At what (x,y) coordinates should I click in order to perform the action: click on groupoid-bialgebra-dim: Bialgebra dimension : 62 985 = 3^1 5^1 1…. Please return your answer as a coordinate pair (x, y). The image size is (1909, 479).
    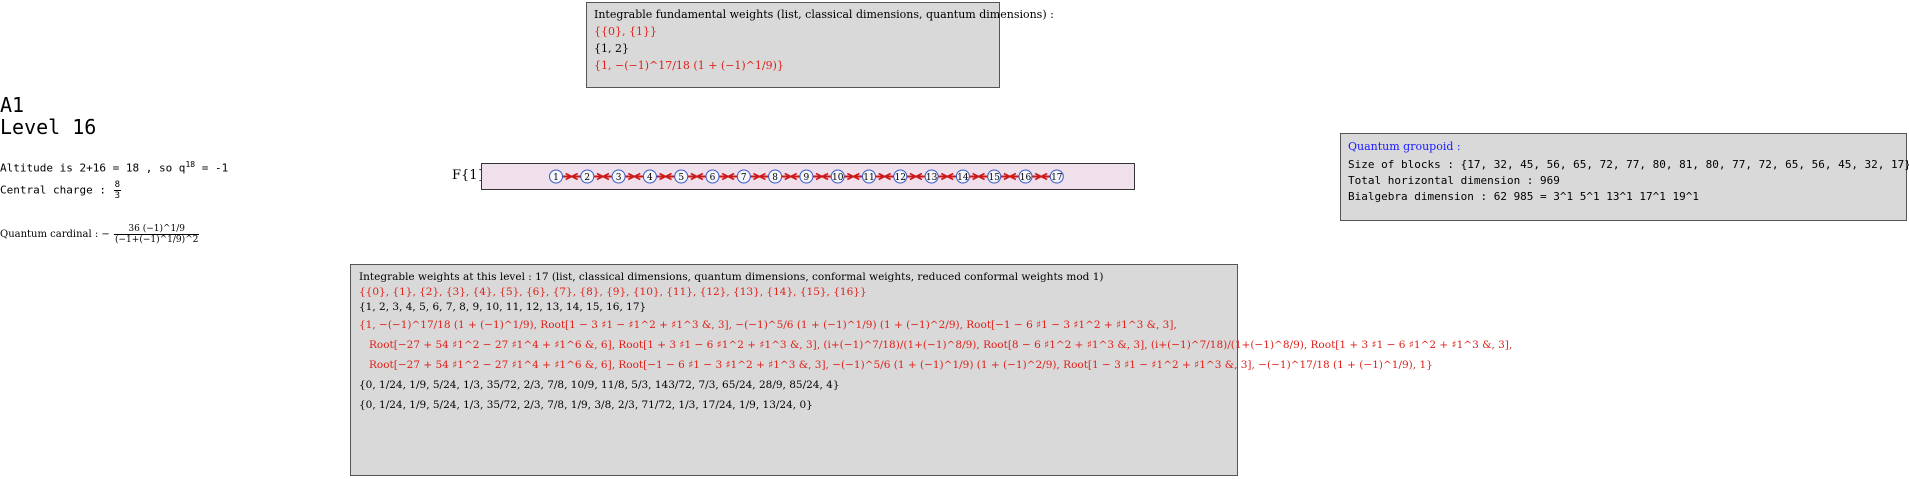
    Looking at the image, I should click on (1523, 196).